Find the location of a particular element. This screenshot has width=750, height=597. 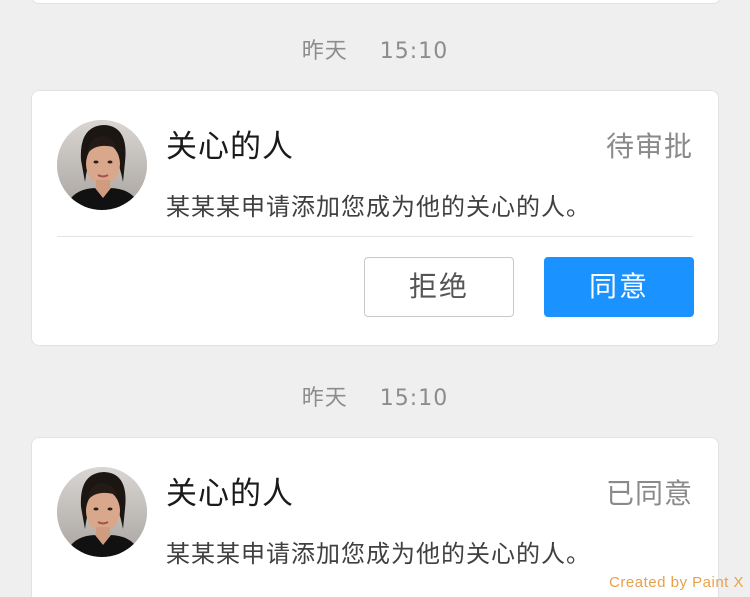

previous-card-edge is located at coordinates (376, 2).